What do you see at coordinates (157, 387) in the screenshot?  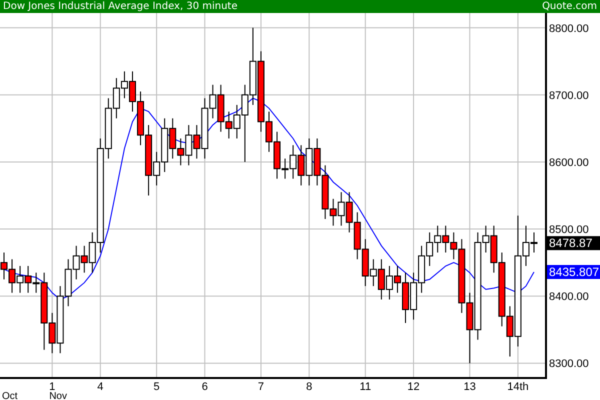 I see `axis-label: 5` at bounding box center [157, 387].